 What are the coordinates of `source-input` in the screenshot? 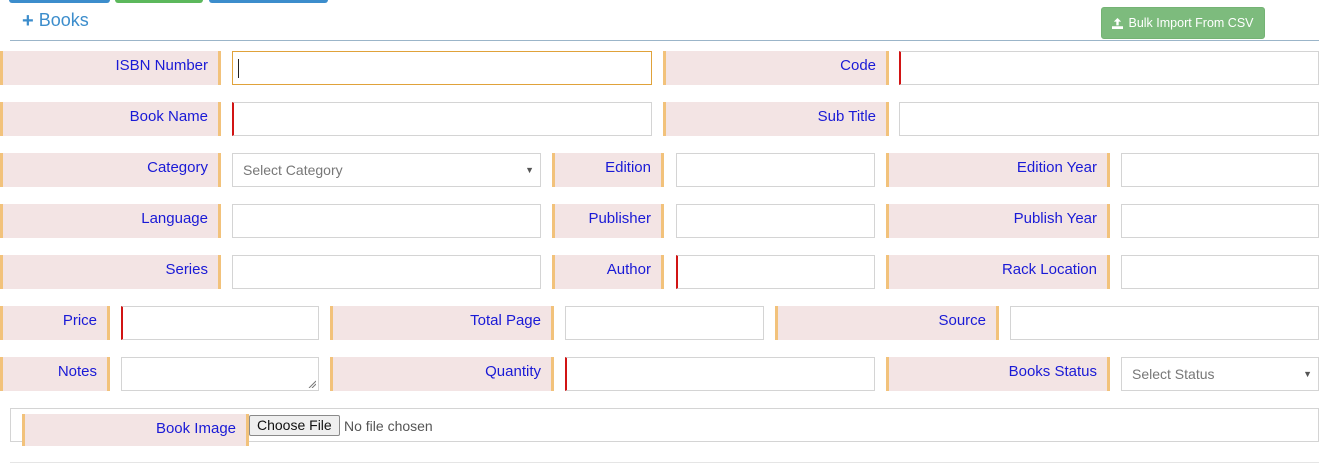 It's located at (1164, 323).